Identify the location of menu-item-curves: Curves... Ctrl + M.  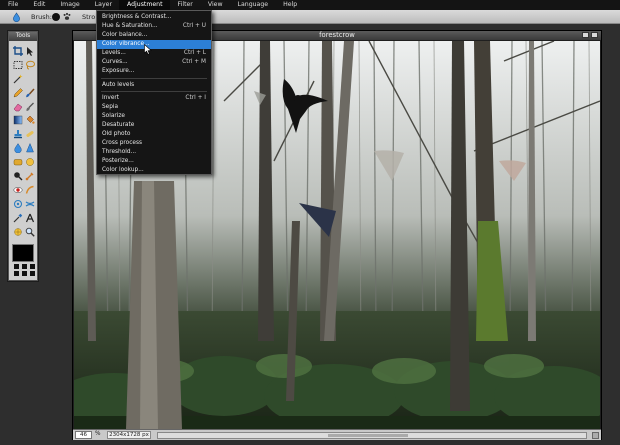
(154, 62).